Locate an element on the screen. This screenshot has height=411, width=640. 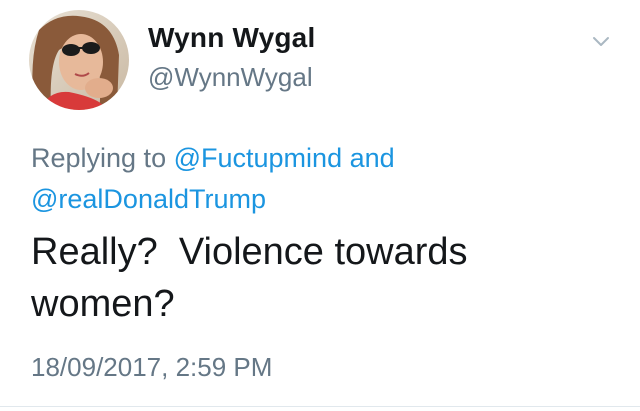
profile-photo-icon is located at coordinates (79, 60).